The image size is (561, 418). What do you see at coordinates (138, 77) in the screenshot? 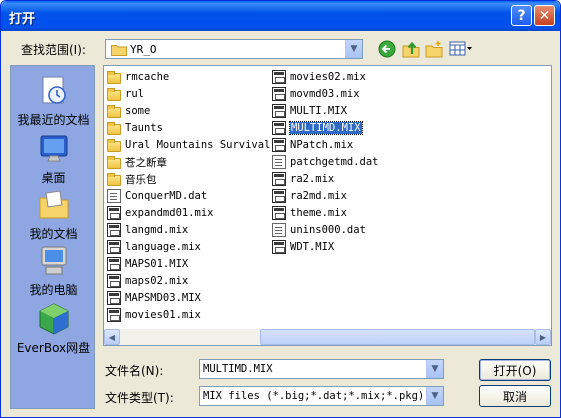
I see `file-item: rmcache` at bounding box center [138, 77].